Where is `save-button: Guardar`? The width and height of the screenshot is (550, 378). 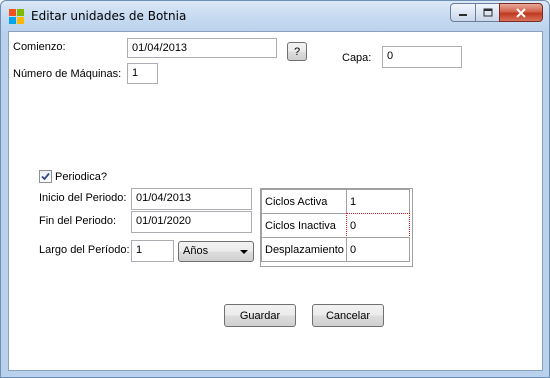 save-button: Guardar is located at coordinates (260, 315).